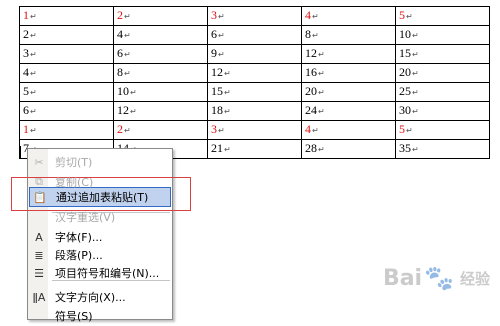  Describe the element at coordinates (39, 316) in the screenshot. I see `blank-icon` at that location.